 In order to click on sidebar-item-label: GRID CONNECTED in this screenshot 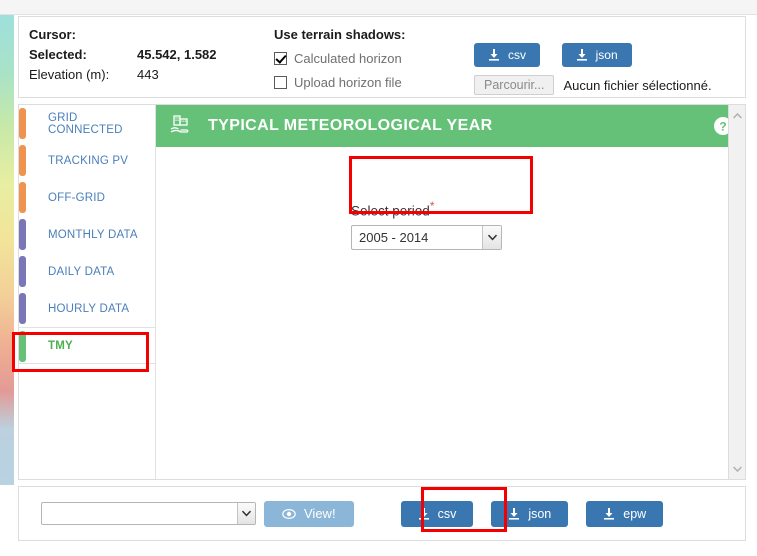, I will do `click(85, 123)`.